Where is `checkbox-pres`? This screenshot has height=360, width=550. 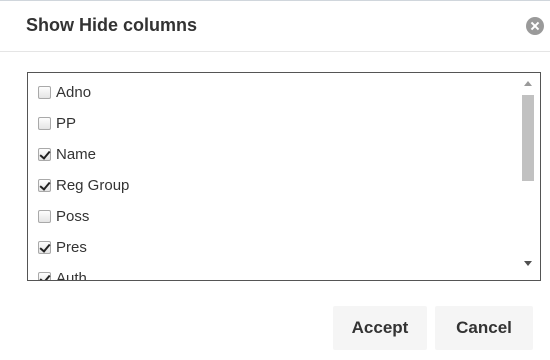 checkbox-pres is located at coordinates (44, 247).